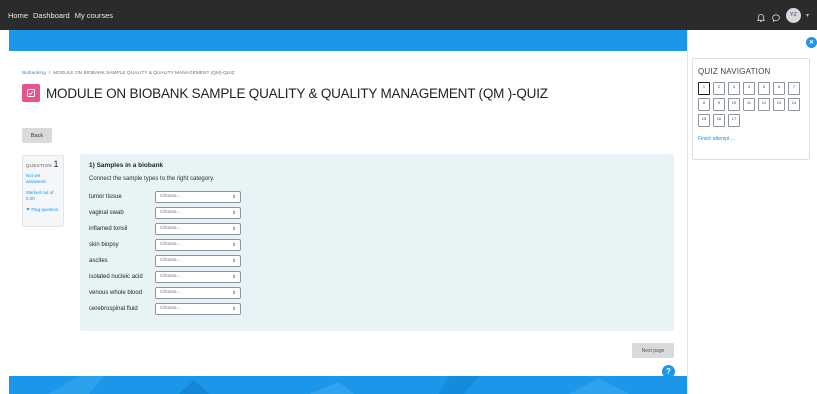 This screenshot has width=817, height=394. What do you see at coordinates (39, 165) in the screenshot?
I see `question-label: QUESTION` at bounding box center [39, 165].